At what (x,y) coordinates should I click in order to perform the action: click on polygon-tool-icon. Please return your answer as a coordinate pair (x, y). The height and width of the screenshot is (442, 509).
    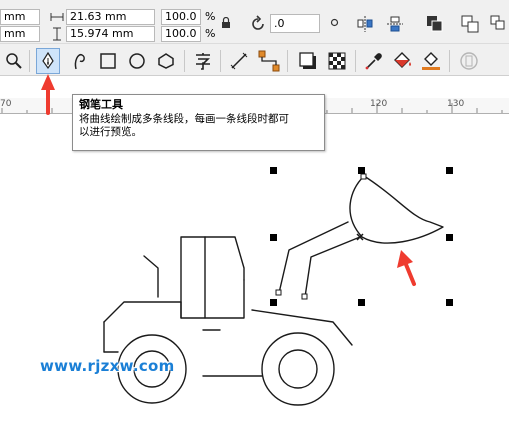
    Looking at the image, I should click on (166, 61).